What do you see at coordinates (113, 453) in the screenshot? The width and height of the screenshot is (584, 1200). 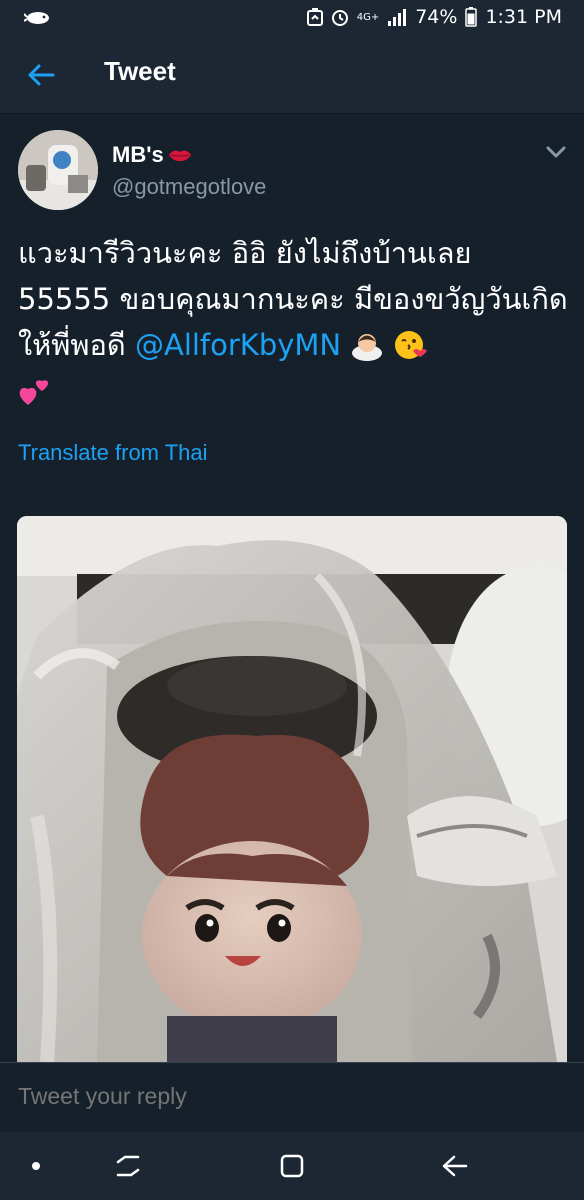 I see `translate-link: Translate from Thai` at bounding box center [113, 453].